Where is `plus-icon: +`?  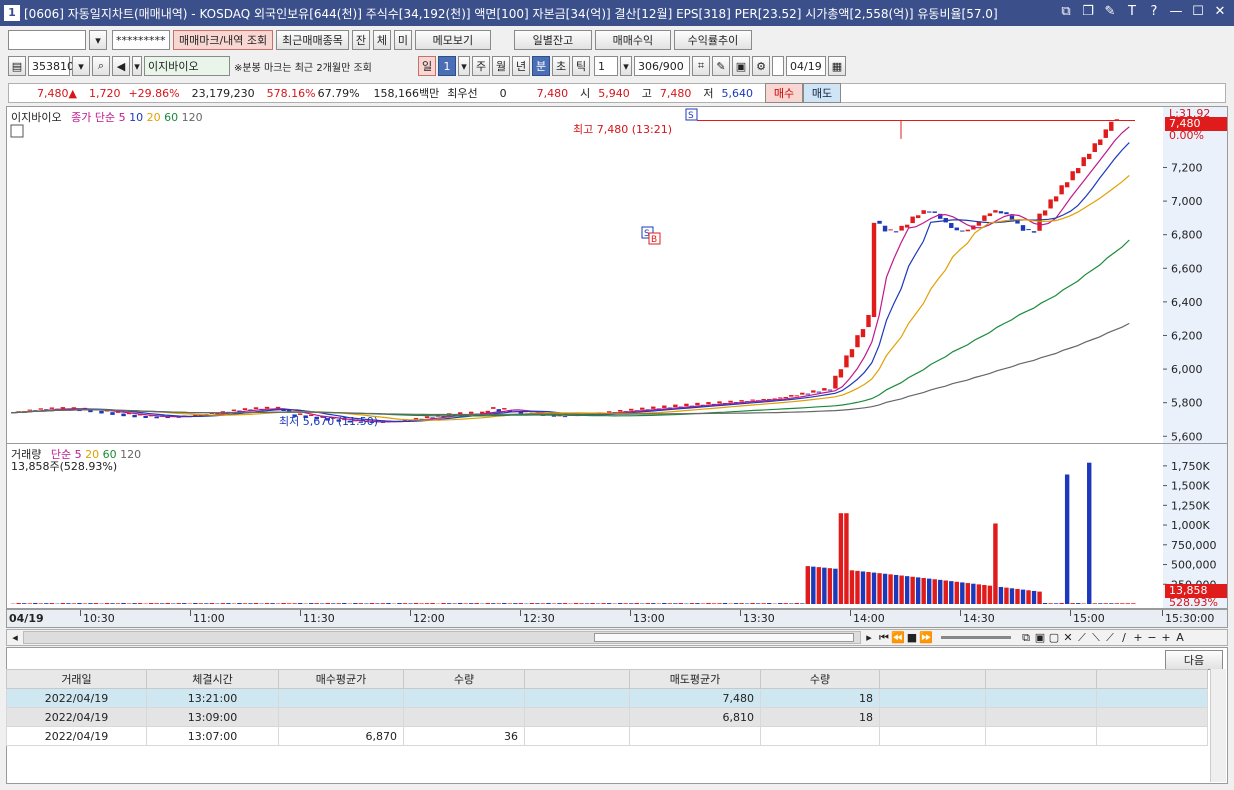
plus-icon: + is located at coordinates (1166, 637).